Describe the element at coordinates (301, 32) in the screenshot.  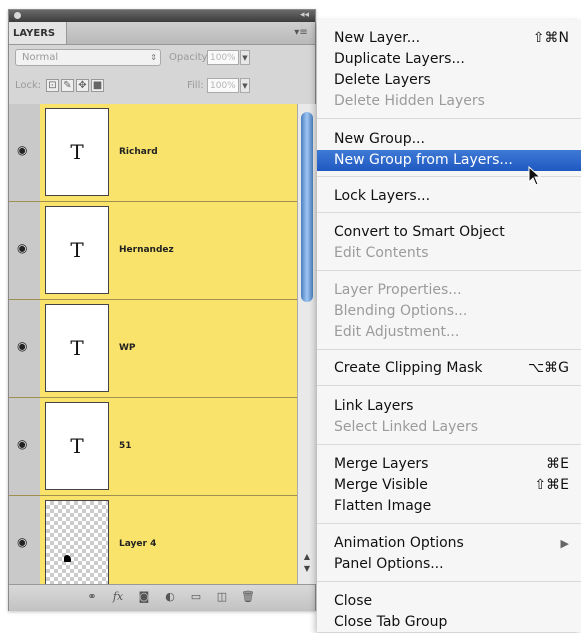
I see `panel-menu-icon: ▾≡` at that location.